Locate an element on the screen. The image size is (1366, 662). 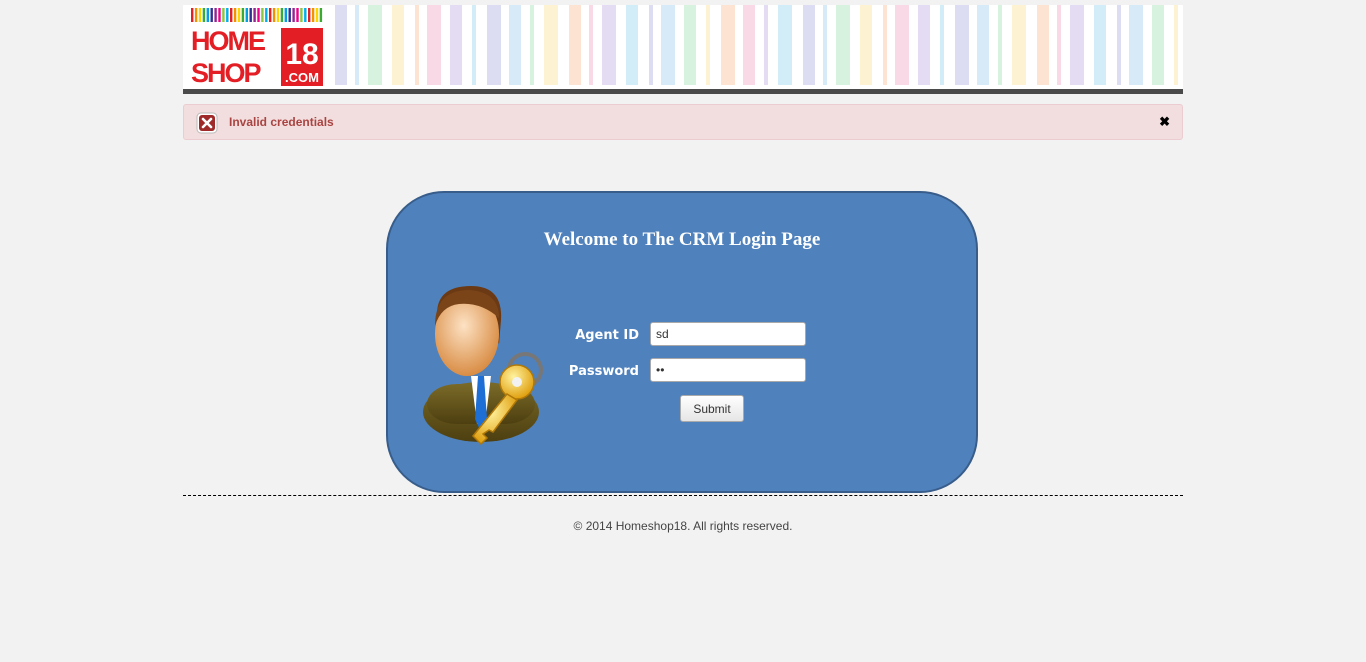
login-title: Welcome to The CRM Login Page is located at coordinates (682, 239).